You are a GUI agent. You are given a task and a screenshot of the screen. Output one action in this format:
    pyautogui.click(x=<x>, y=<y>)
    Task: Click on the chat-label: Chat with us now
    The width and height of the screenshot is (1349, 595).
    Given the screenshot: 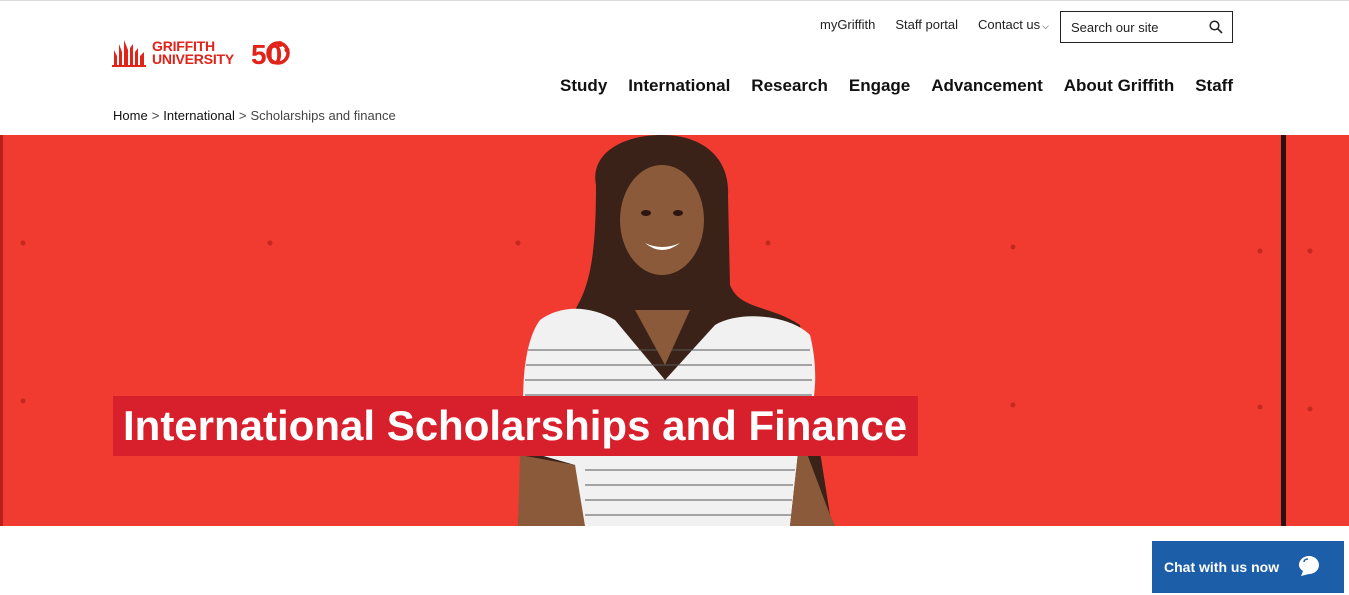 What is the action you would take?
    pyautogui.click(x=1222, y=567)
    